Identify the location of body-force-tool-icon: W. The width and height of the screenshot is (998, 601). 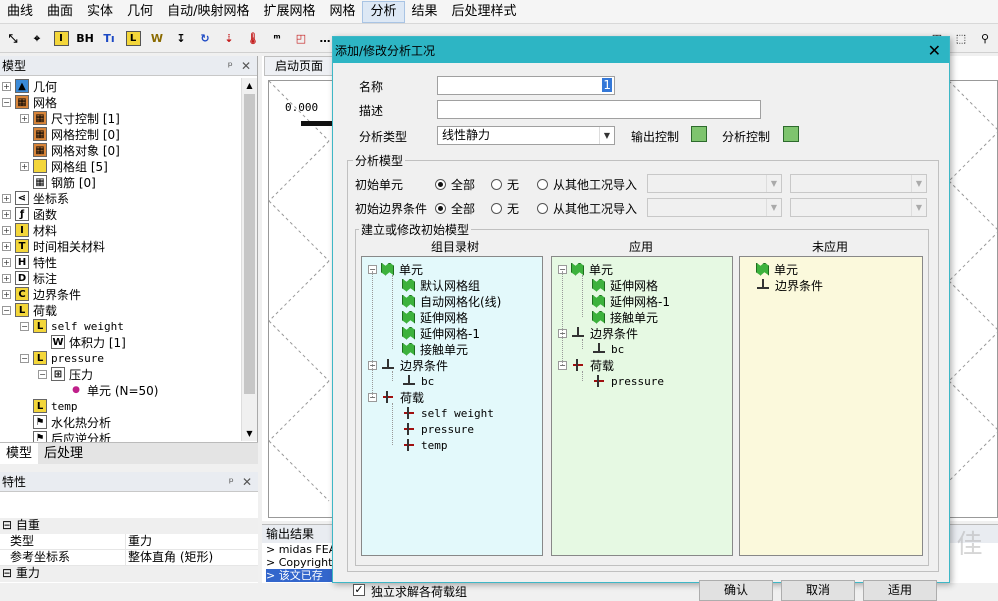
(157, 39).